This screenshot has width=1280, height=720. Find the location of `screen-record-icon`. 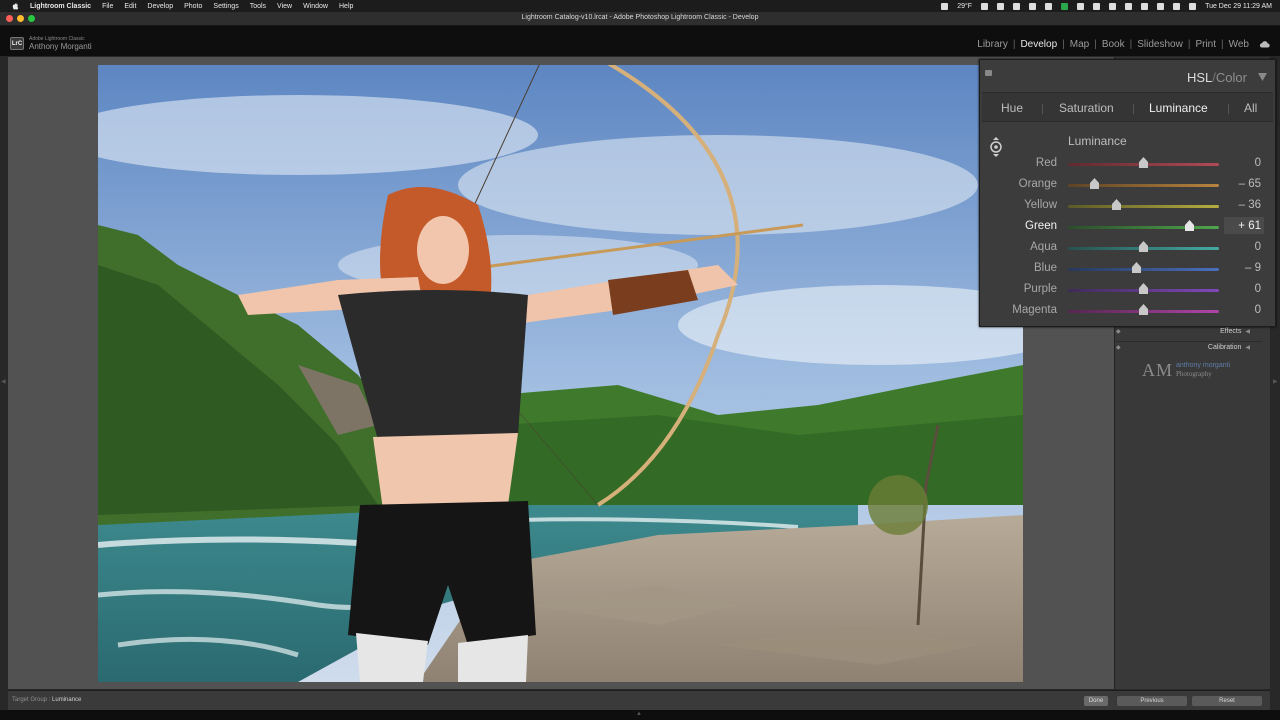

screen-record-icon is located at coordinates (945, 6).